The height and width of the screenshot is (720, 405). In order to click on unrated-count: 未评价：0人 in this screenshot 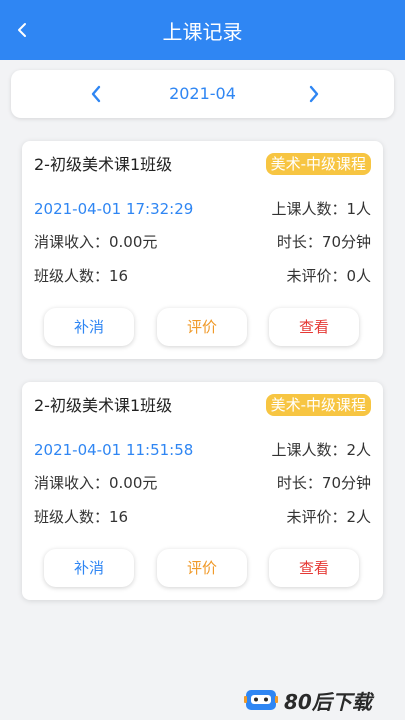, I will do `click(328, 276)`.